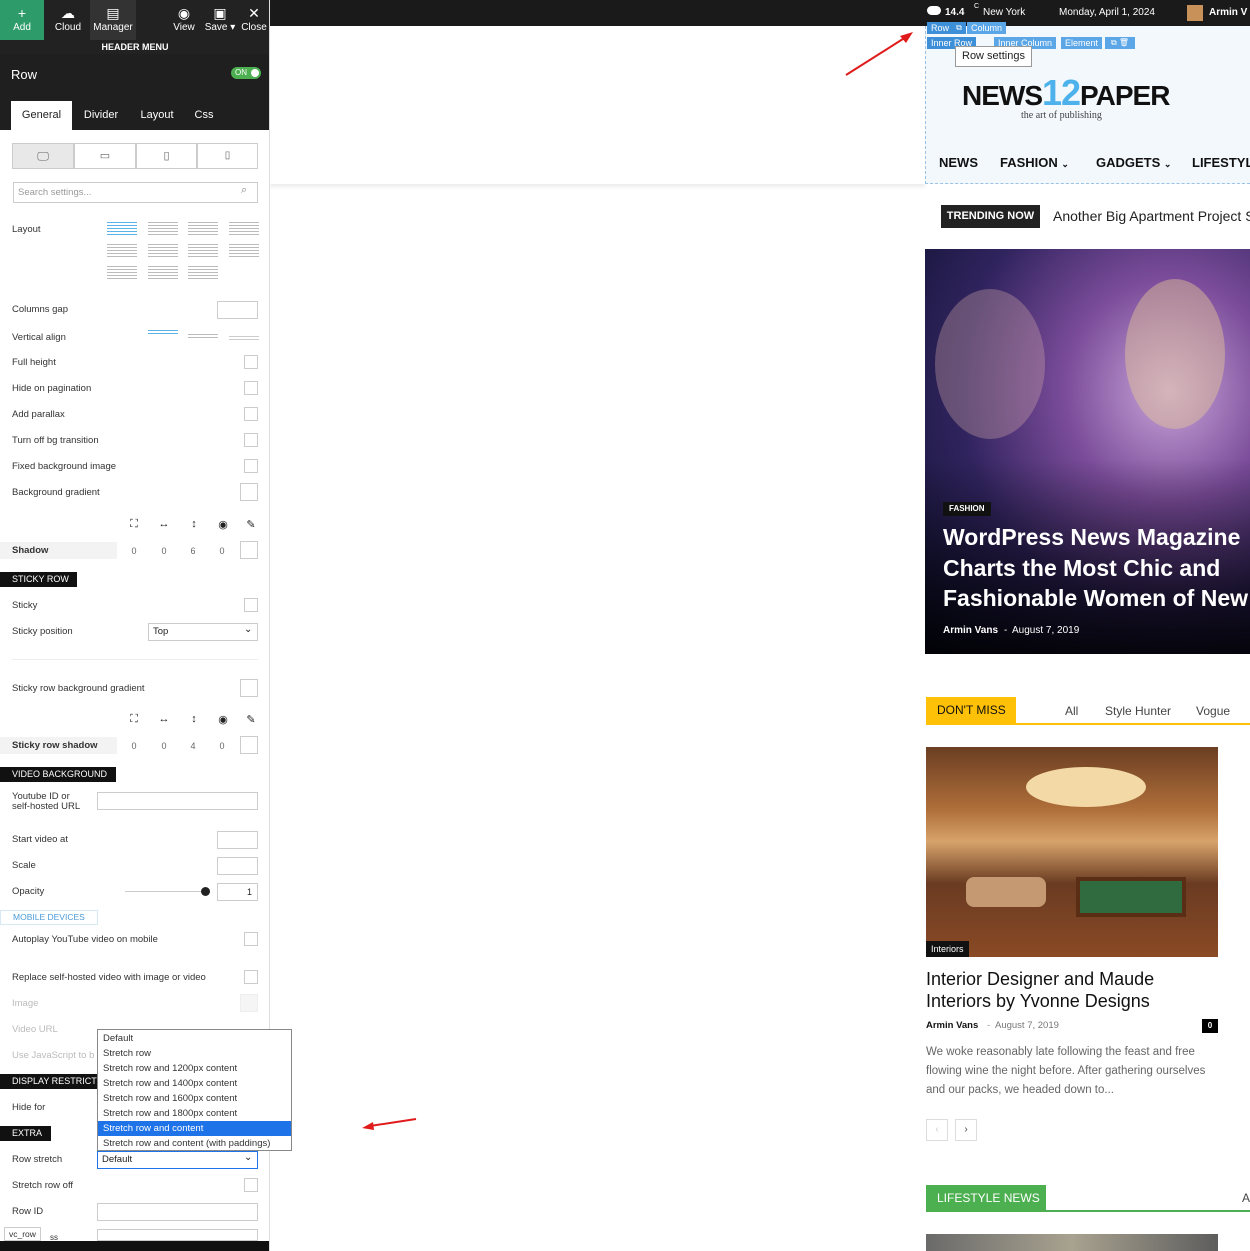  Describe the element at coordinates (237, 892) in the screenshot. I see `opacity-input: 1` at that location.